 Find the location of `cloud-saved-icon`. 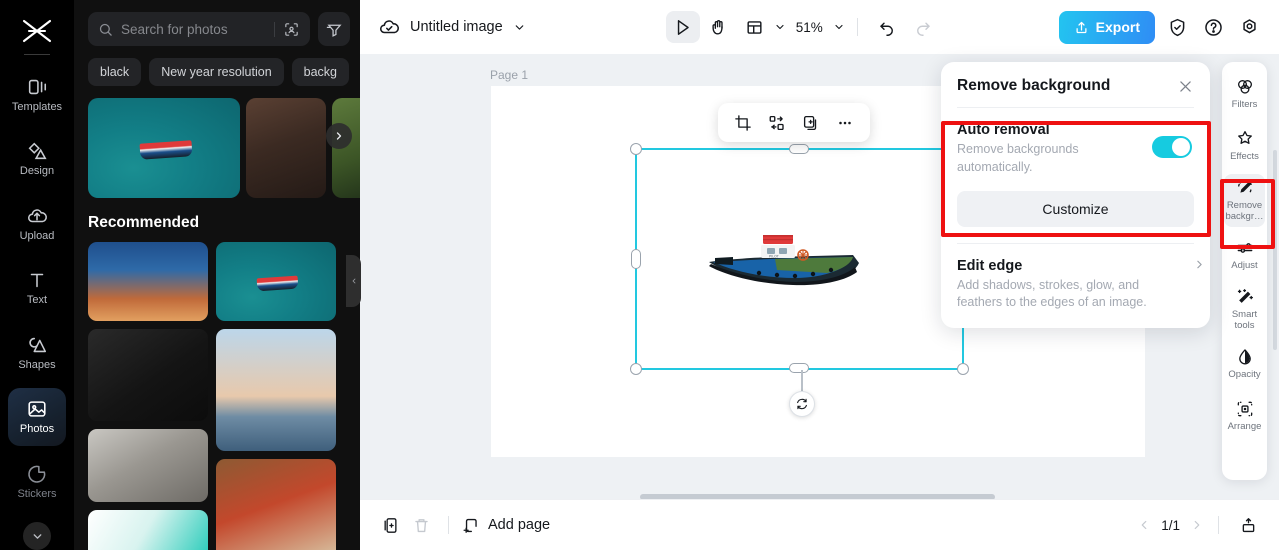

cloud-saved-icon is located at coordinates (389, 27).